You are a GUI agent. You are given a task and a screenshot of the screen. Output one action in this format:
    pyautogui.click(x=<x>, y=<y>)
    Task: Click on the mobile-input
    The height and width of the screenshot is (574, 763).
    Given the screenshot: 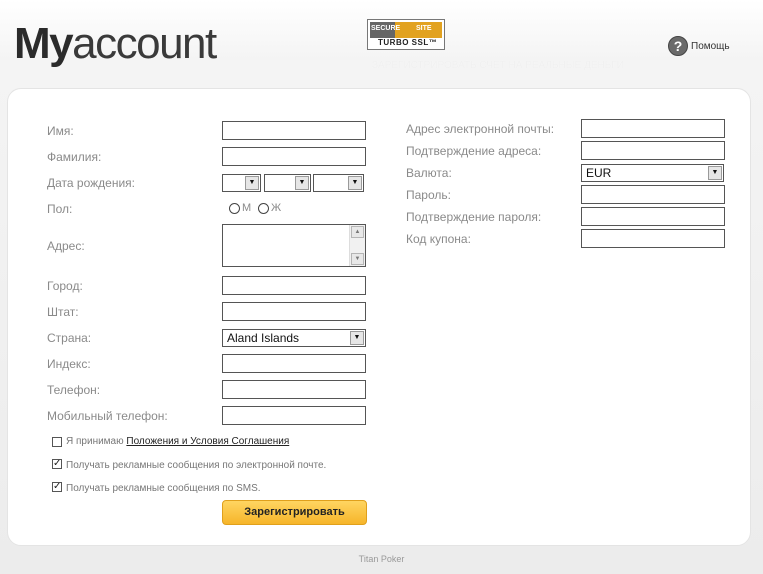 What is the action you would take?
    pyautogui.click(x=294, y=415)
    